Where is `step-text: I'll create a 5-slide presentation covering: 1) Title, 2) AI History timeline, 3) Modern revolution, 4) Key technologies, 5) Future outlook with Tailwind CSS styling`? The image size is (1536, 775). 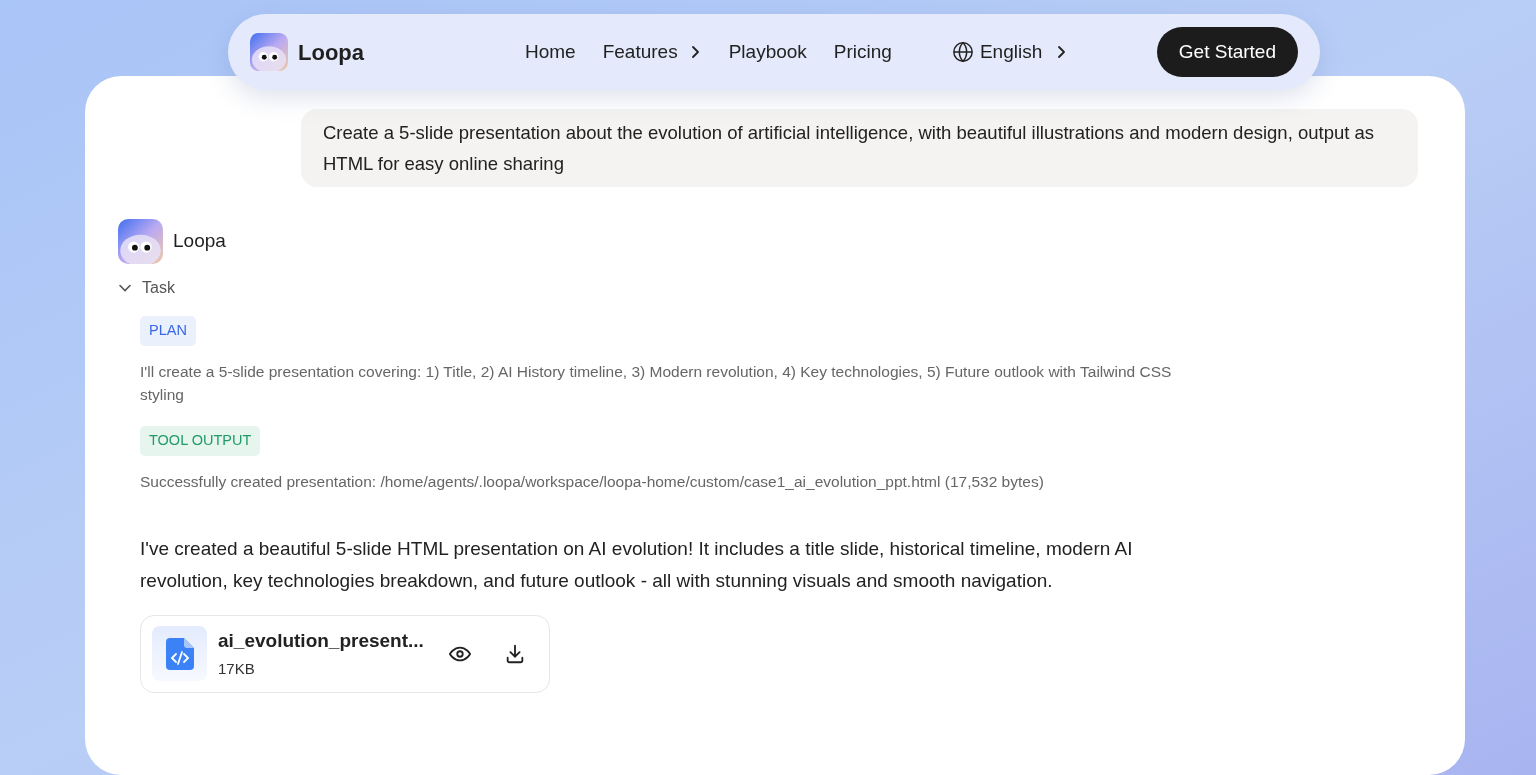
step-text: I'll create a 5-slide presentation covering: 1) Title, 2) AI History timeline, 3) Modern revolution, 4) Key technologies, 5) Future outlook with Tailwind CSS styling is located at coordinates (656, 383).